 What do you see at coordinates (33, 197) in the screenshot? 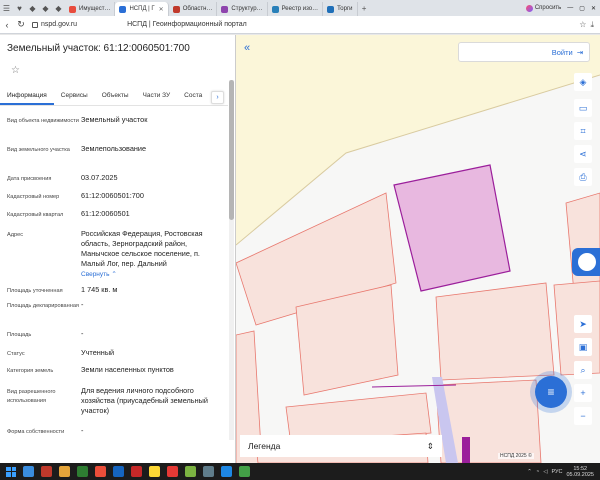
I see `field-label: Кадастровый номер` at bounding box center [33, 197].